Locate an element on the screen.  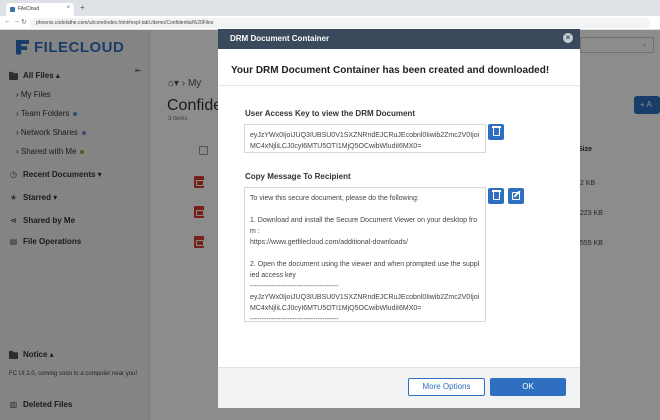
delete-message-button is located at coordinates (496, 196).